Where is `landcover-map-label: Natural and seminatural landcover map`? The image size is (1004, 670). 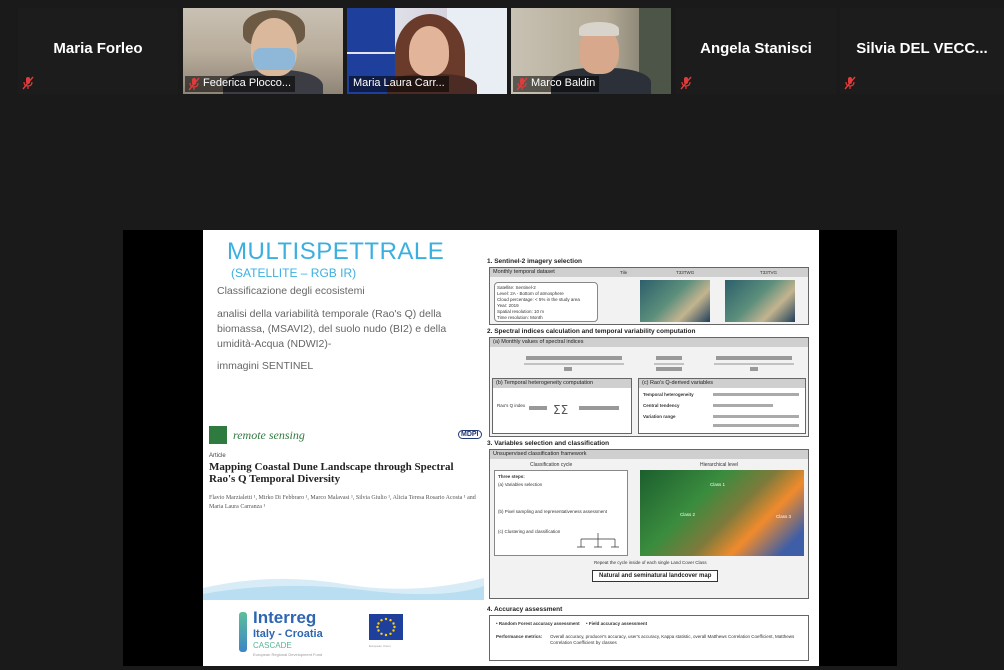
landcover-map-label: Natural and seminatural landcover map is located at coordinates (655, 576).